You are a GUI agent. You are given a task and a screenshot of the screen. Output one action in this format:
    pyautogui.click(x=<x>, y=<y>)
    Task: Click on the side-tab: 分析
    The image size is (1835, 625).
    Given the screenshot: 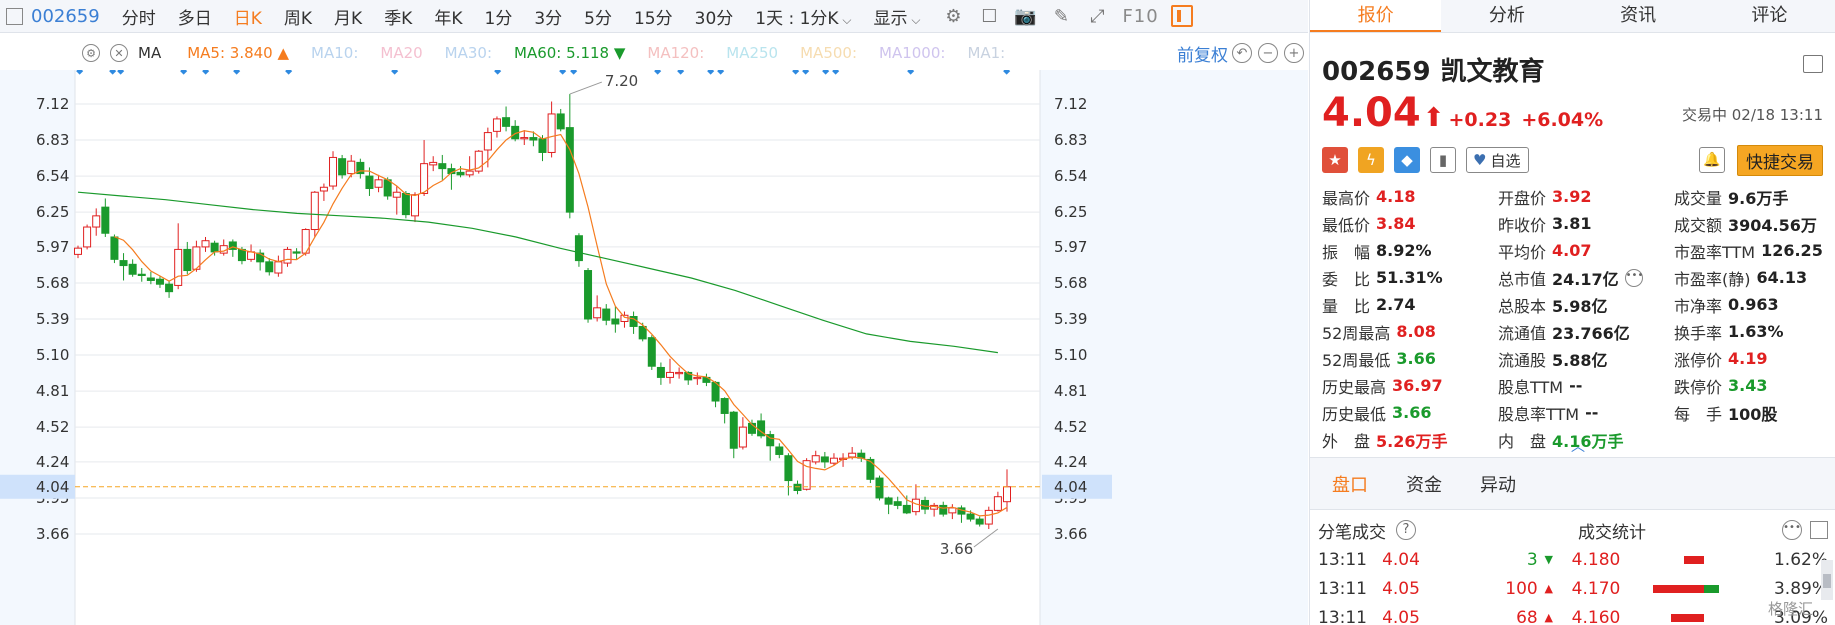 What is the action you would take?
    pyautogui.click(x=1506, y=16)
    